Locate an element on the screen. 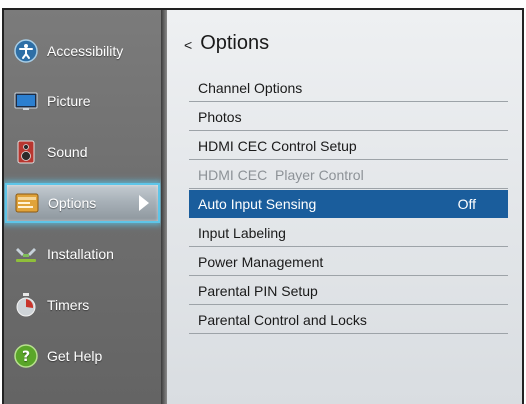 The image size is (526, 404). accessibility-icon is located at coordinates (26, 51).